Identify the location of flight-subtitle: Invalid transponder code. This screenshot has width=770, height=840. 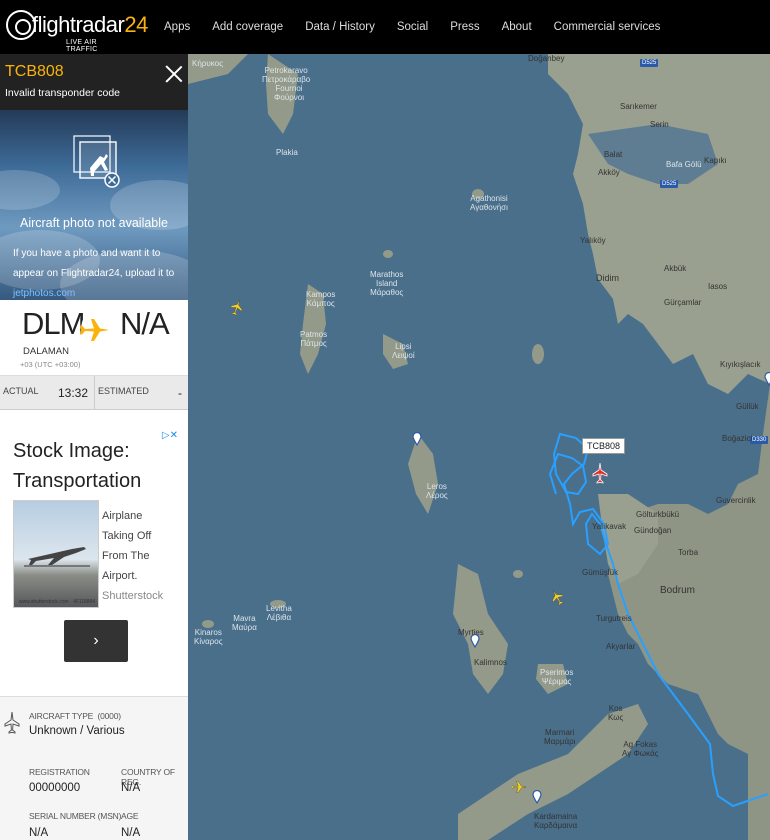
(62, 93).